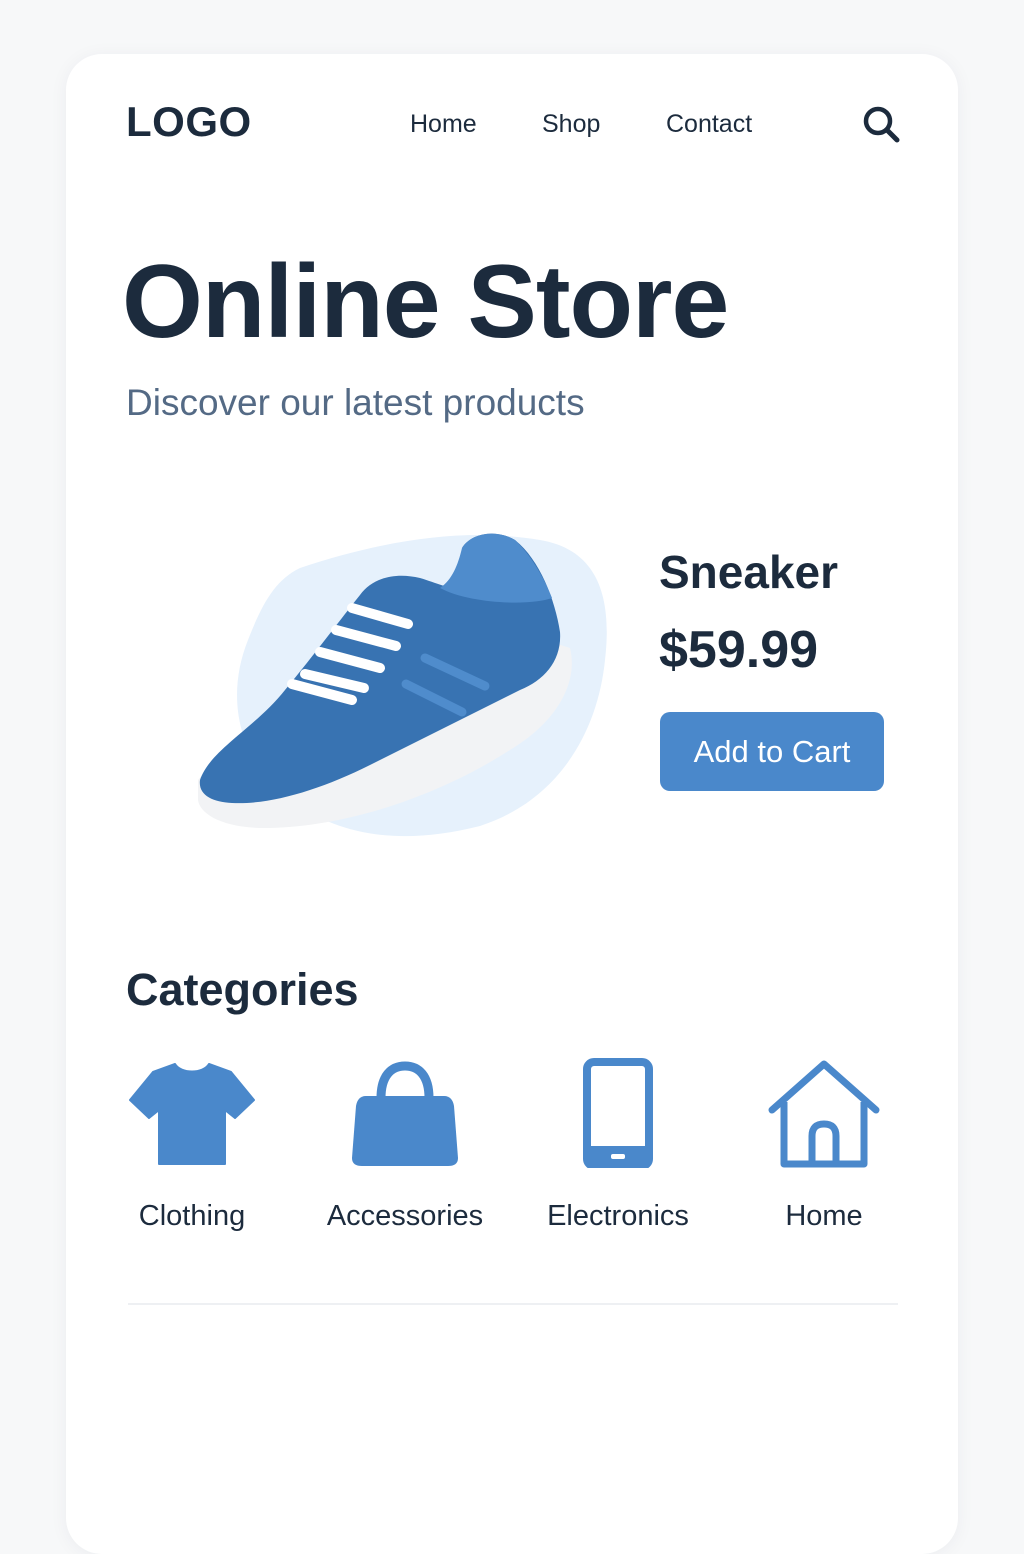 Image resolution: width=1024 pixels, height=1554 pixels. I want to click on smartphone-icon, so click(618, 1113).